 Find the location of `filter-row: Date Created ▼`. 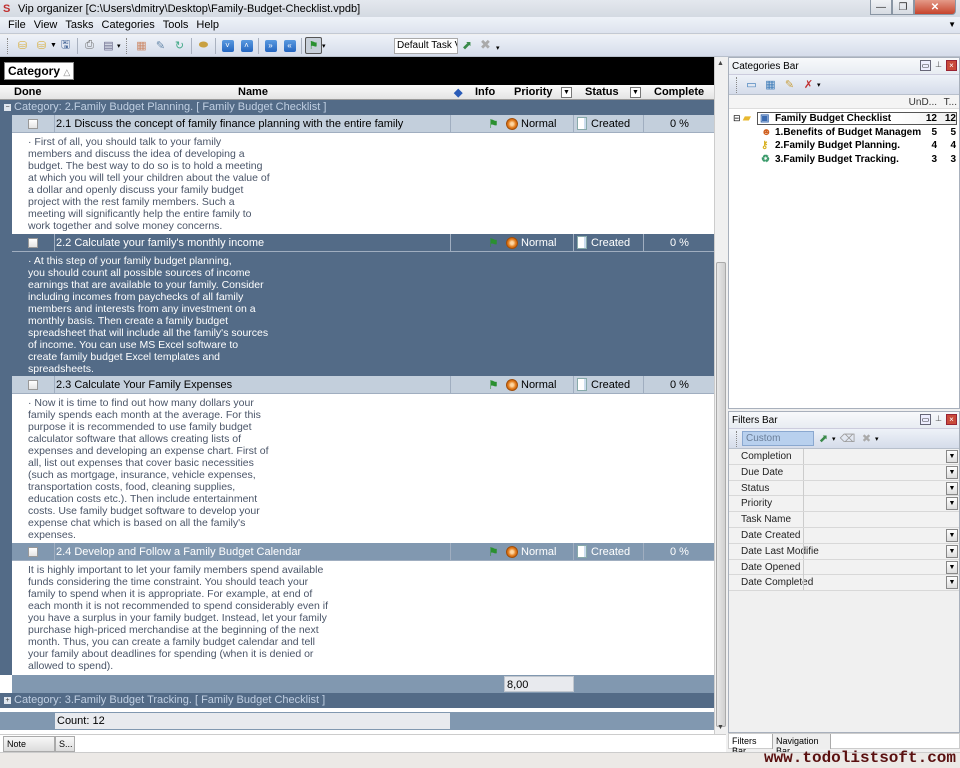

filter-row: Date Created ▼ is located at coordinates (844, 535).